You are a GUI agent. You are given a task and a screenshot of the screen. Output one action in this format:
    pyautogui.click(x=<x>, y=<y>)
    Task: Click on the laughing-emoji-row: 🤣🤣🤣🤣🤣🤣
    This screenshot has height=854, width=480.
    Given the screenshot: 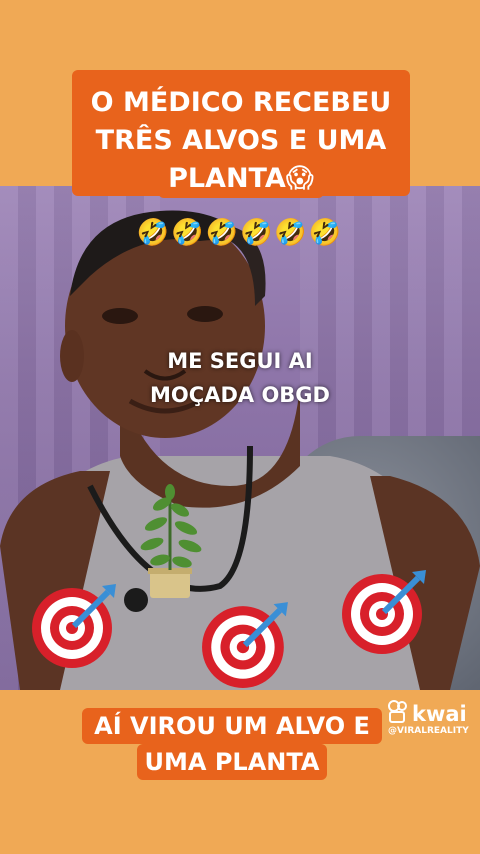 What is the action you would take?
    pyautogui.click(x=240, y=233)
    